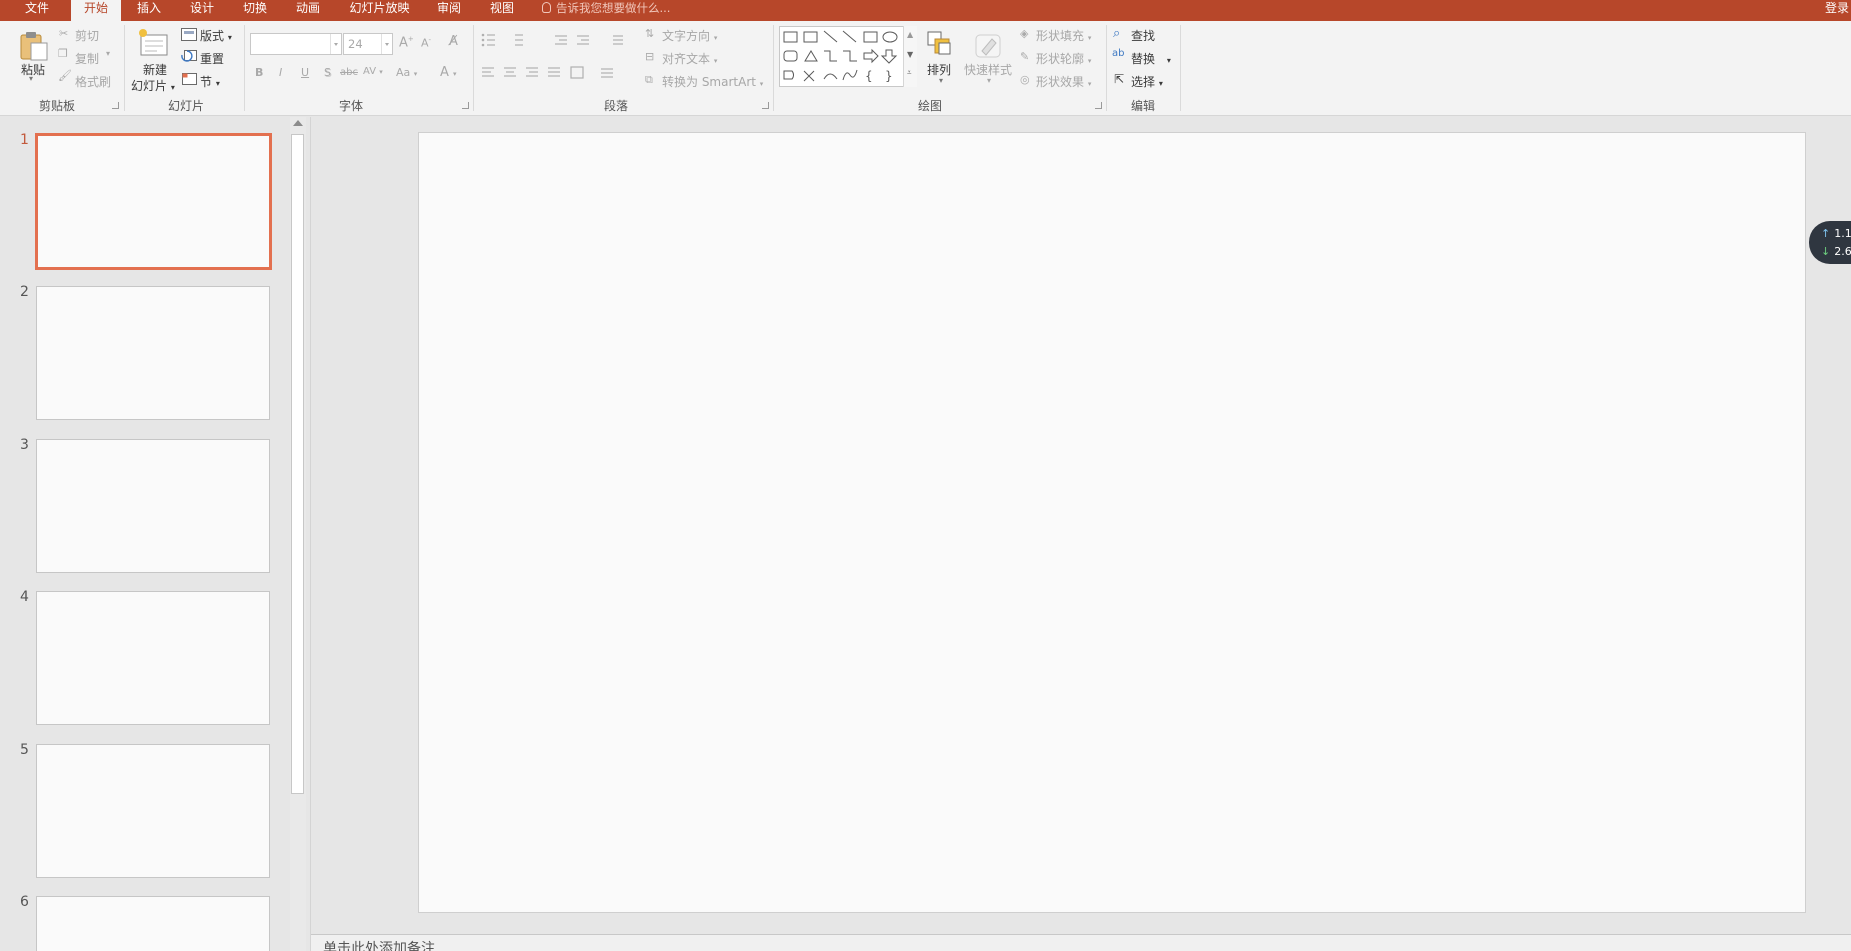 This screenshot has width=1851, height=951. I want to click on text-direction-button: 文字方向 ▾, so click(689, 35).